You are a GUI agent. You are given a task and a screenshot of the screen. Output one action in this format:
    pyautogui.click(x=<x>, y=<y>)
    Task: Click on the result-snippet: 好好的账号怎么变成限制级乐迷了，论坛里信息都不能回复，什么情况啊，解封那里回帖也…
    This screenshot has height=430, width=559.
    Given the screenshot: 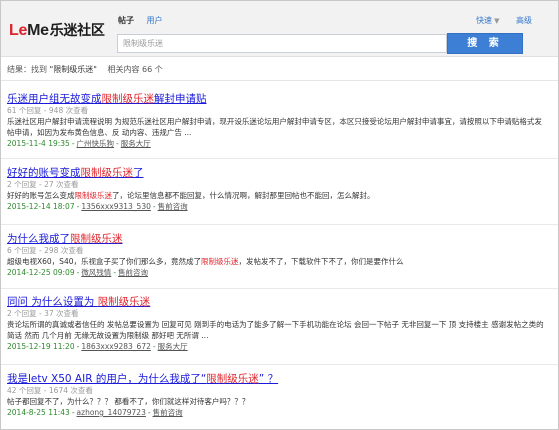 What is the action you would take?
    pyautogui.click(x=191, y=195)
    